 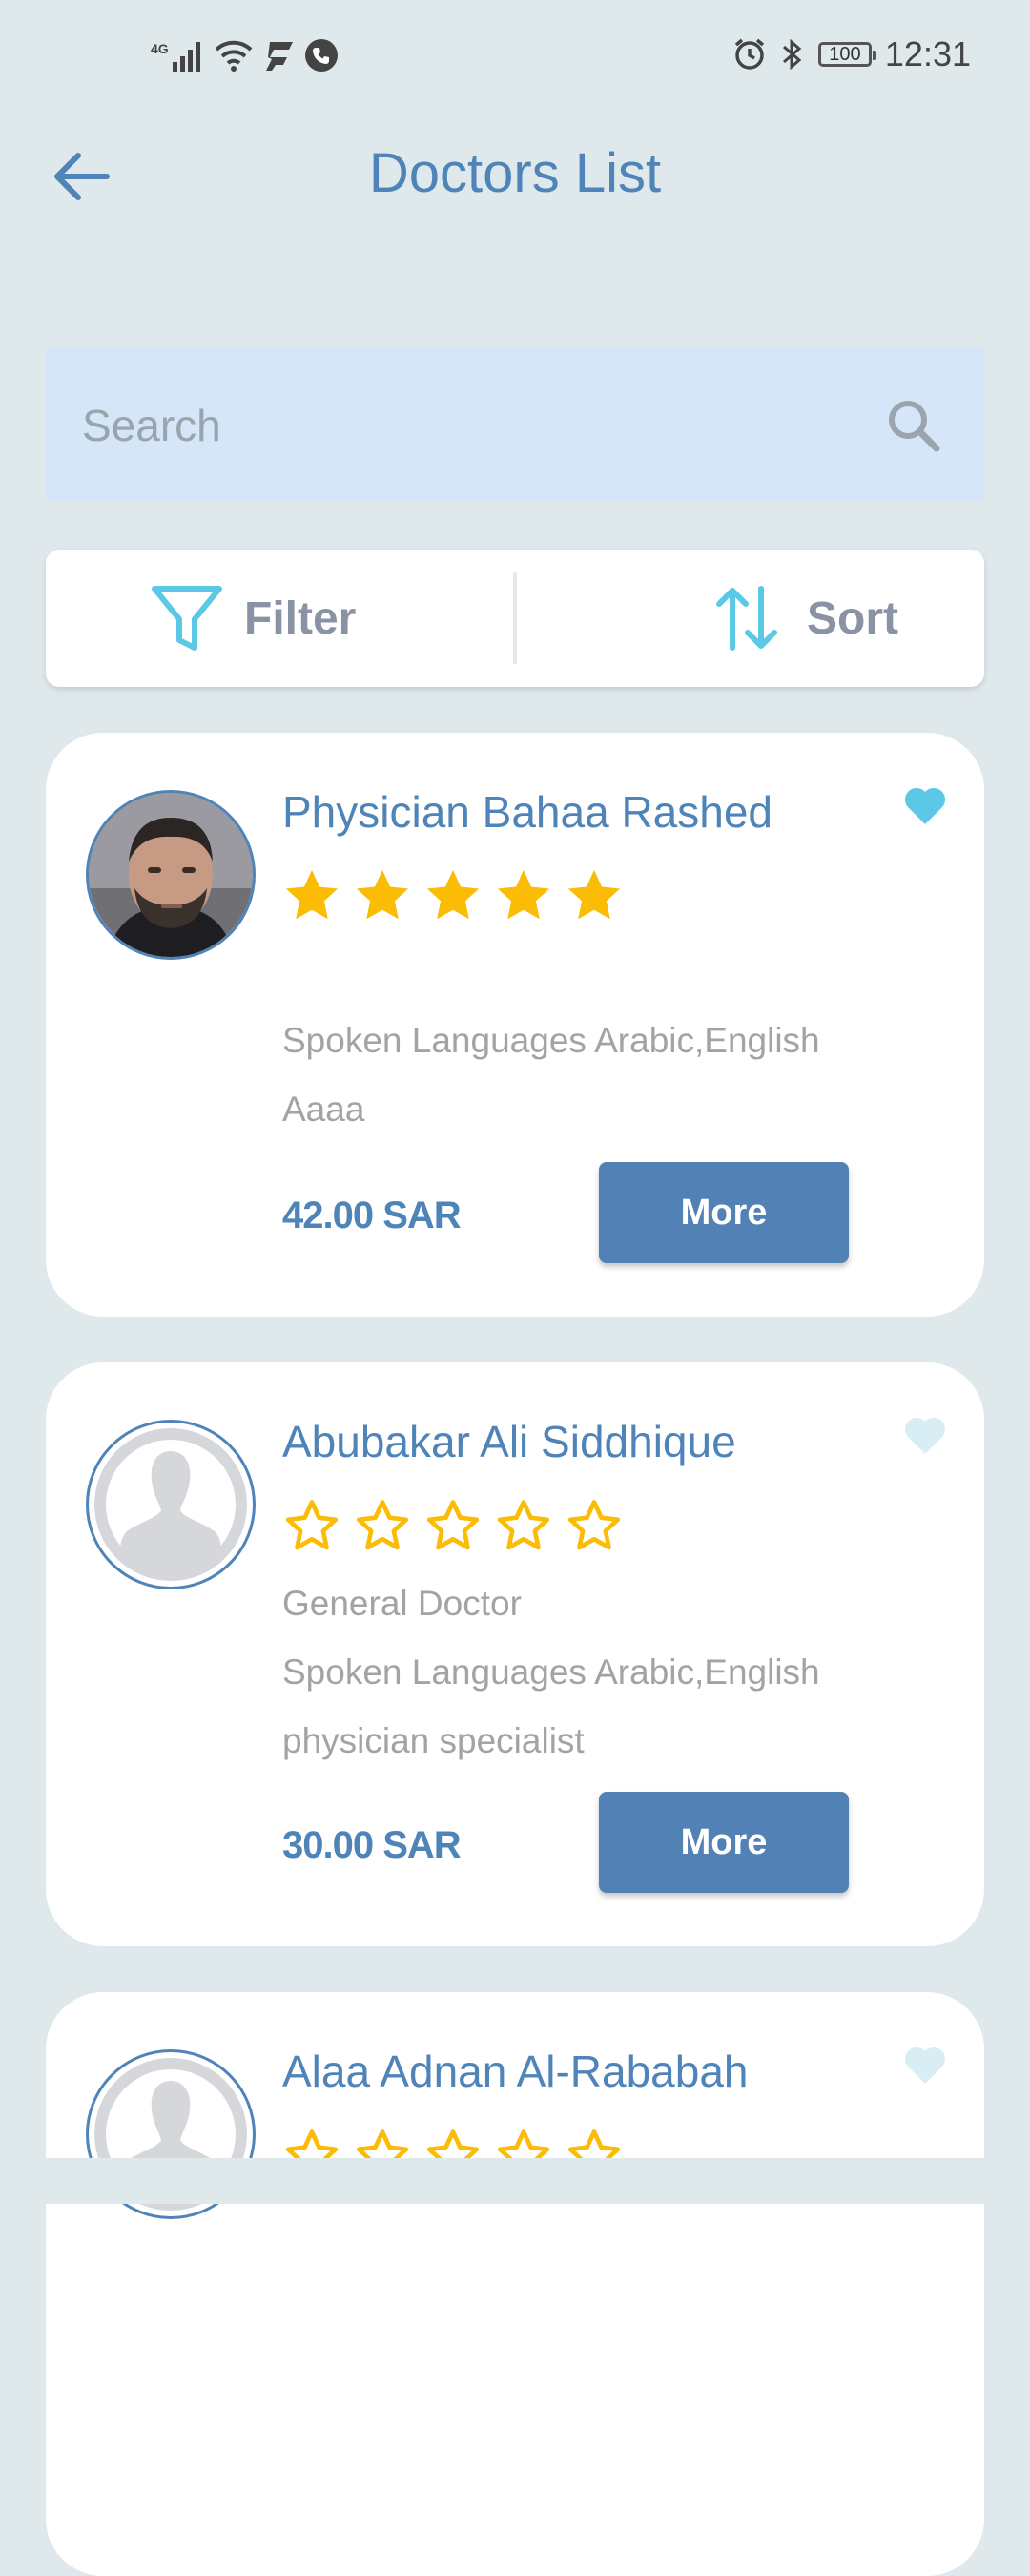 I want to click on doctor-name: Abubakar Ali Siddhique, so click(x=509, y=1441).